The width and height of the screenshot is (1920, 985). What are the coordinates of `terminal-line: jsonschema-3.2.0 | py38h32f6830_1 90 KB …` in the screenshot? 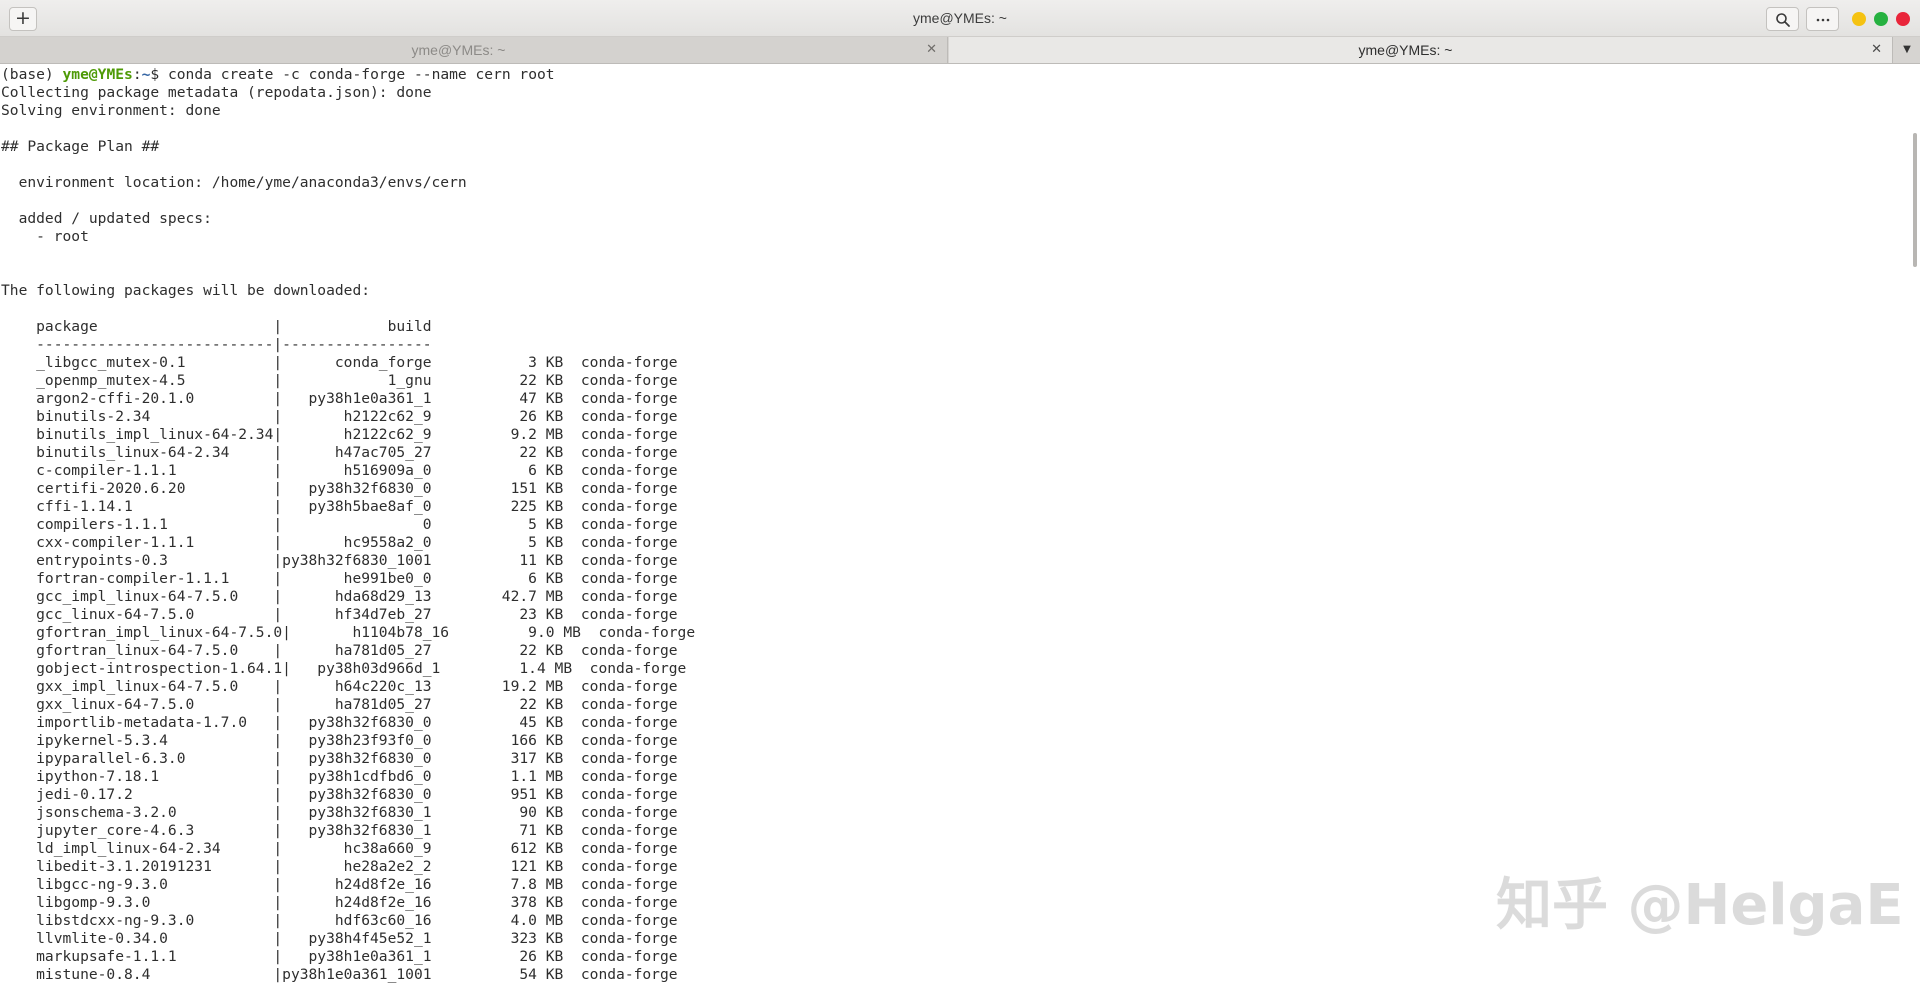 It's located at (339, 812).